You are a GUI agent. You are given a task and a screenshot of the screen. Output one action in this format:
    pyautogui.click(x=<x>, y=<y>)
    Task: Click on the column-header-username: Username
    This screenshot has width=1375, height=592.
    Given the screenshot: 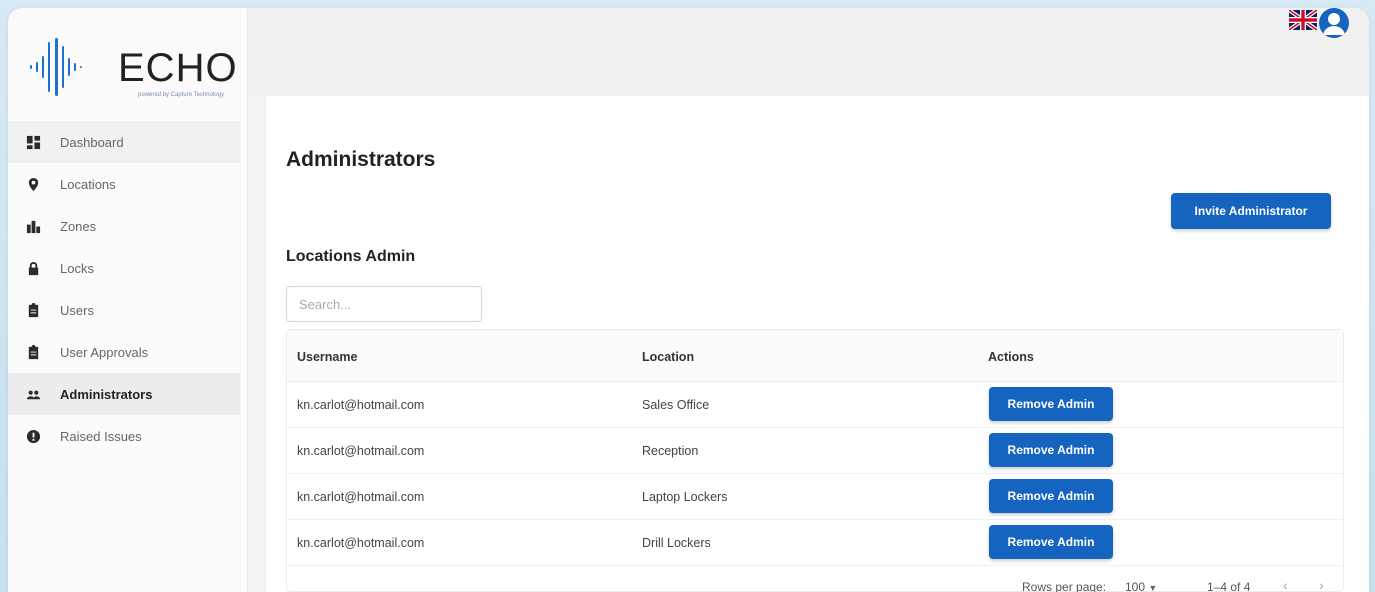 What is the action you would take?
    pyautogui.click(x=327, y=357)
    